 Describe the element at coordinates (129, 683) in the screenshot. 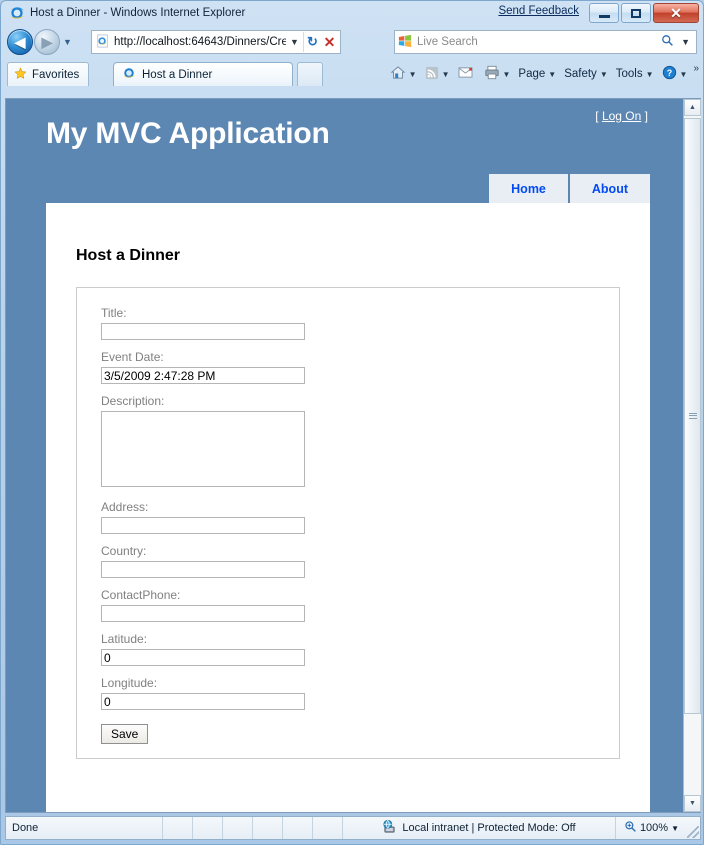

I see `label-longitude: Longitude:` at that location.